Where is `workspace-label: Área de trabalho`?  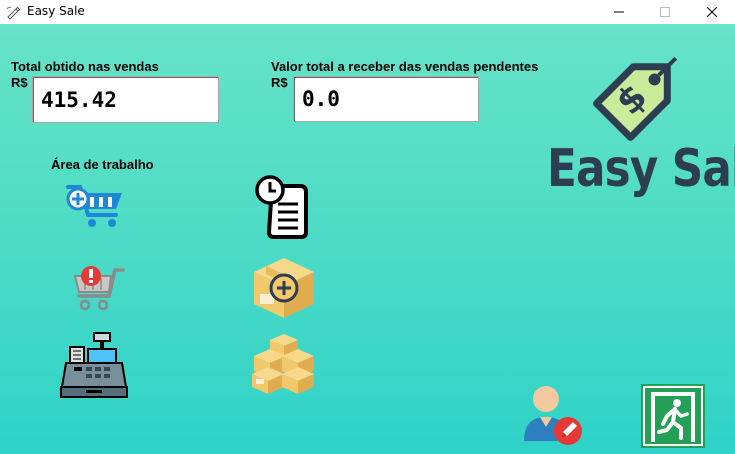 workspace-label: Área de trabalho is located at coordinates (102, 164).